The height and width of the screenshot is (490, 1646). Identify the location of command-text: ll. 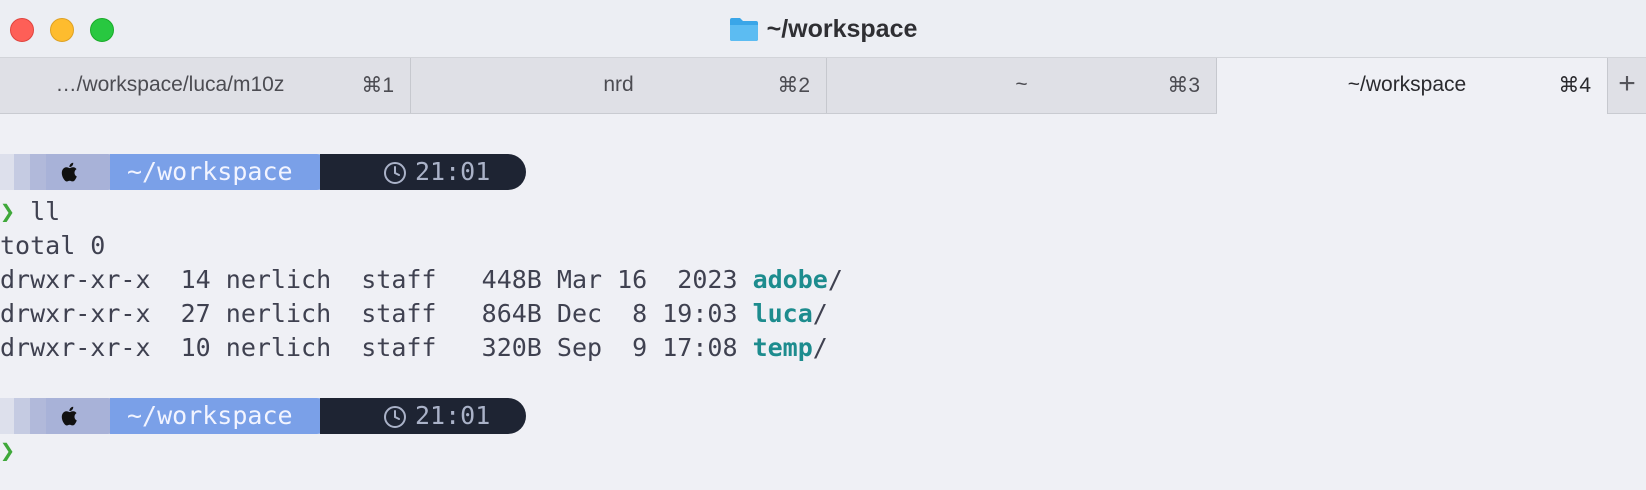
(45, 211).